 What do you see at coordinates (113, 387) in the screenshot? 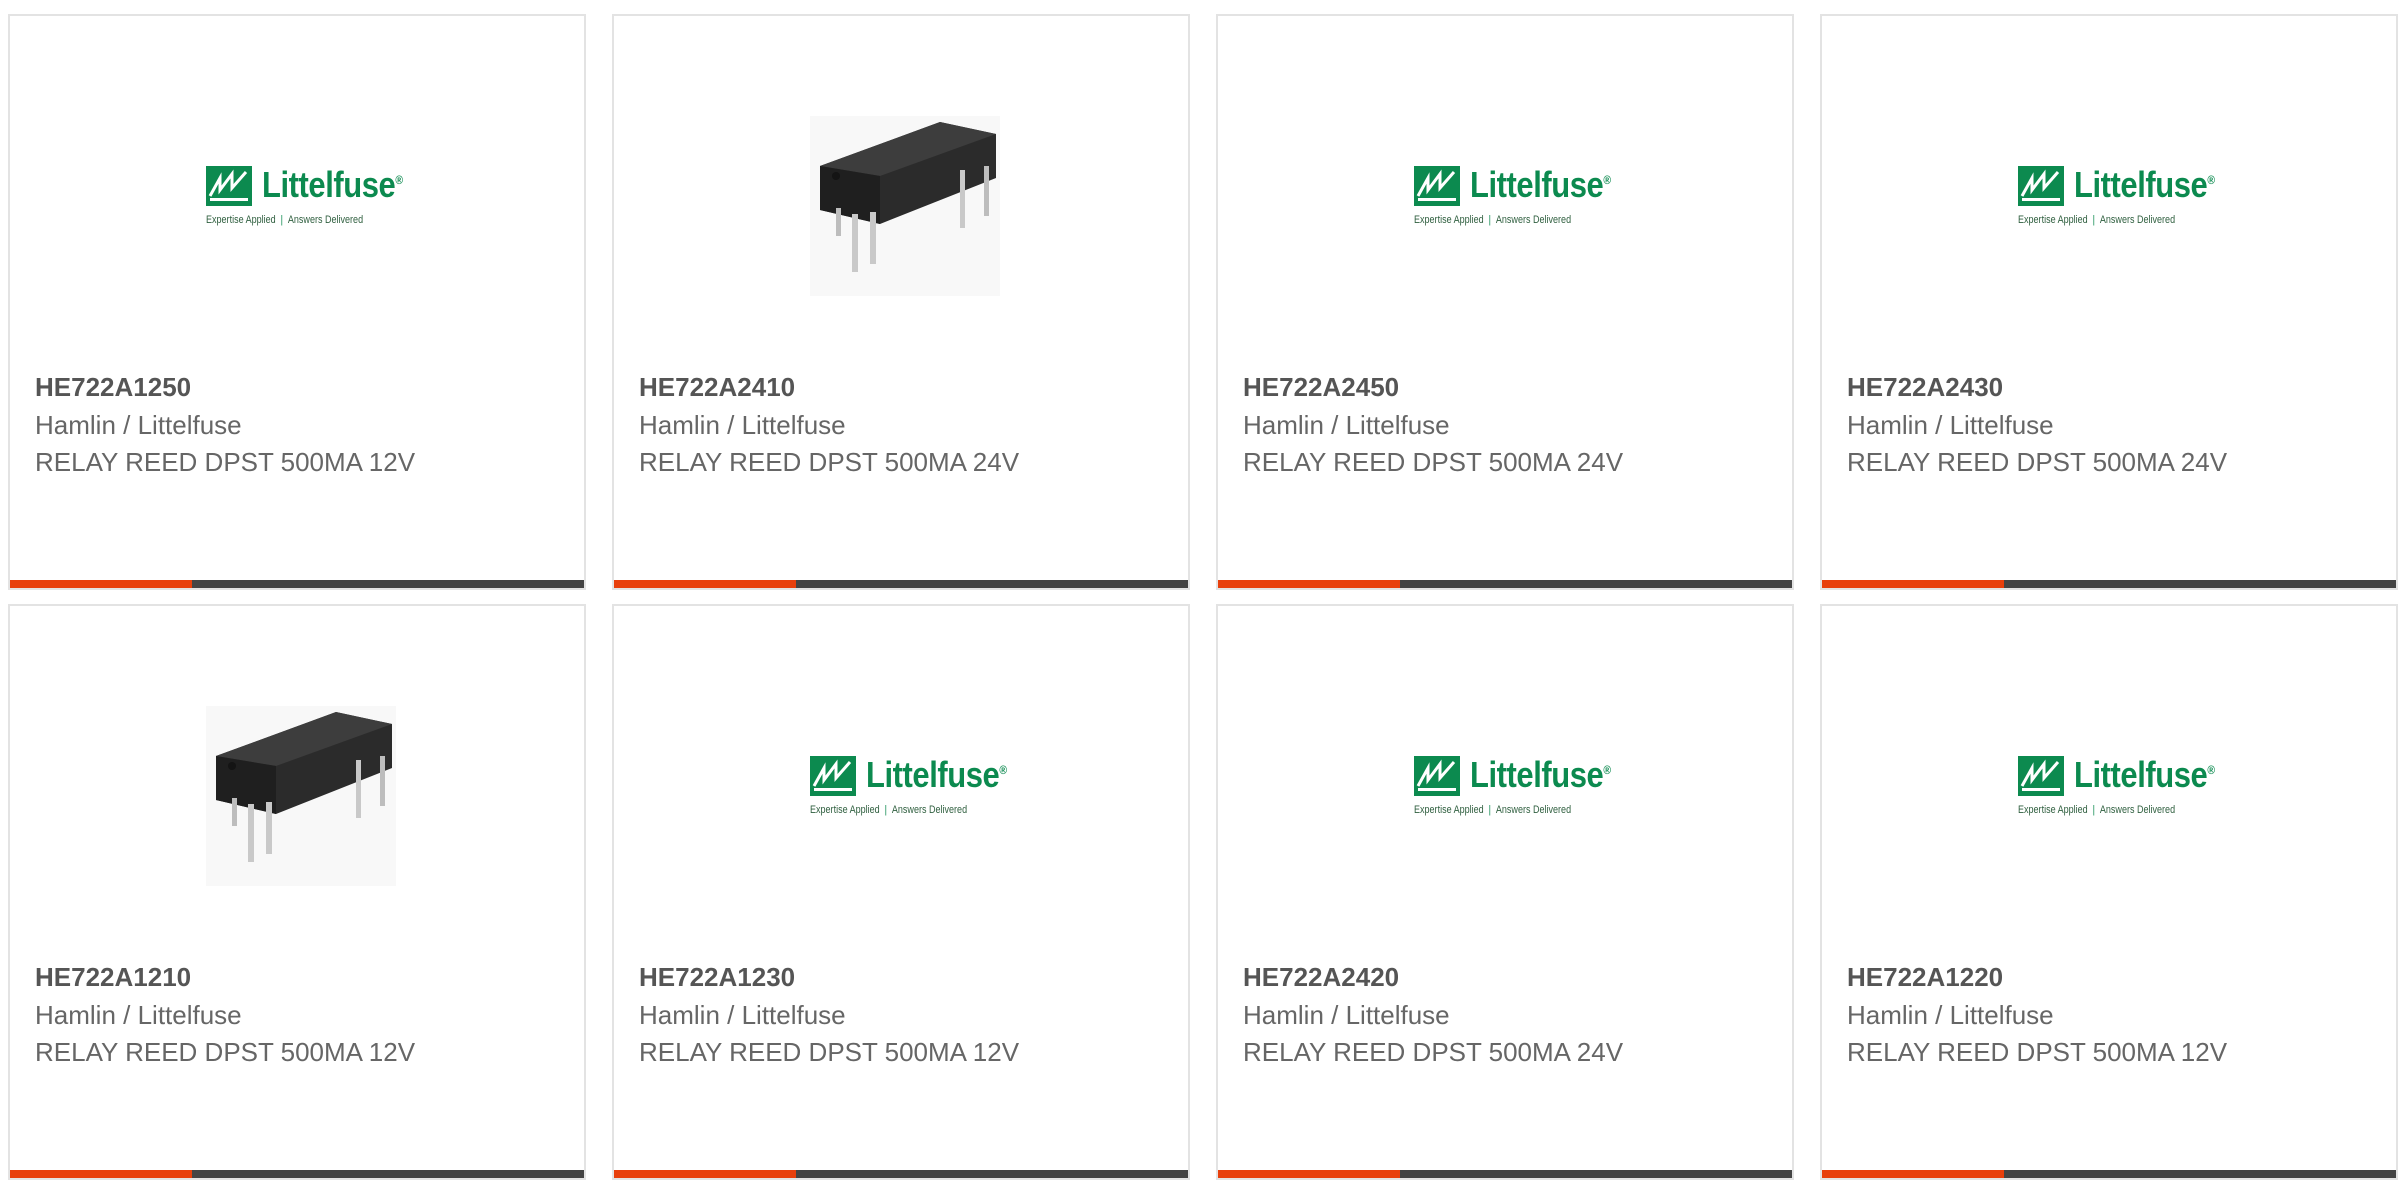
I see `part-number: HE722A1250` at bounding box center [113, 387].